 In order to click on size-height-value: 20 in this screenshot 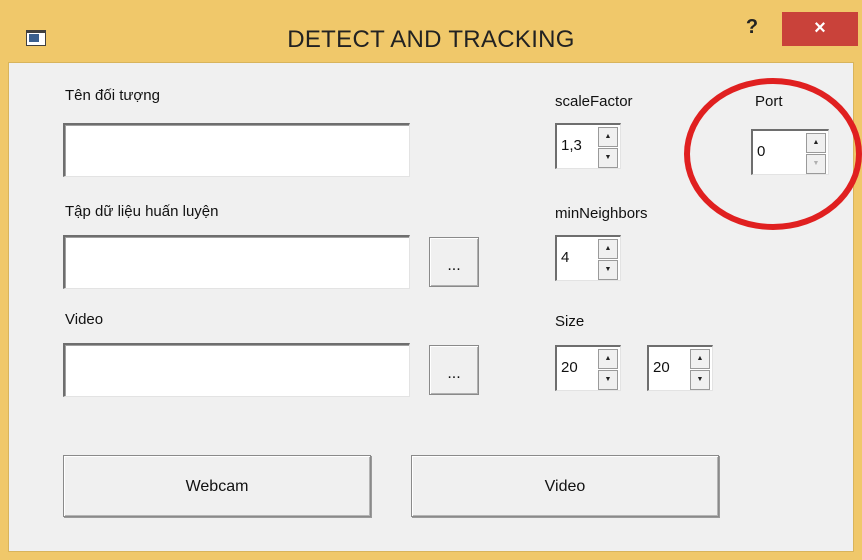, I will do `click(661, 367)`.